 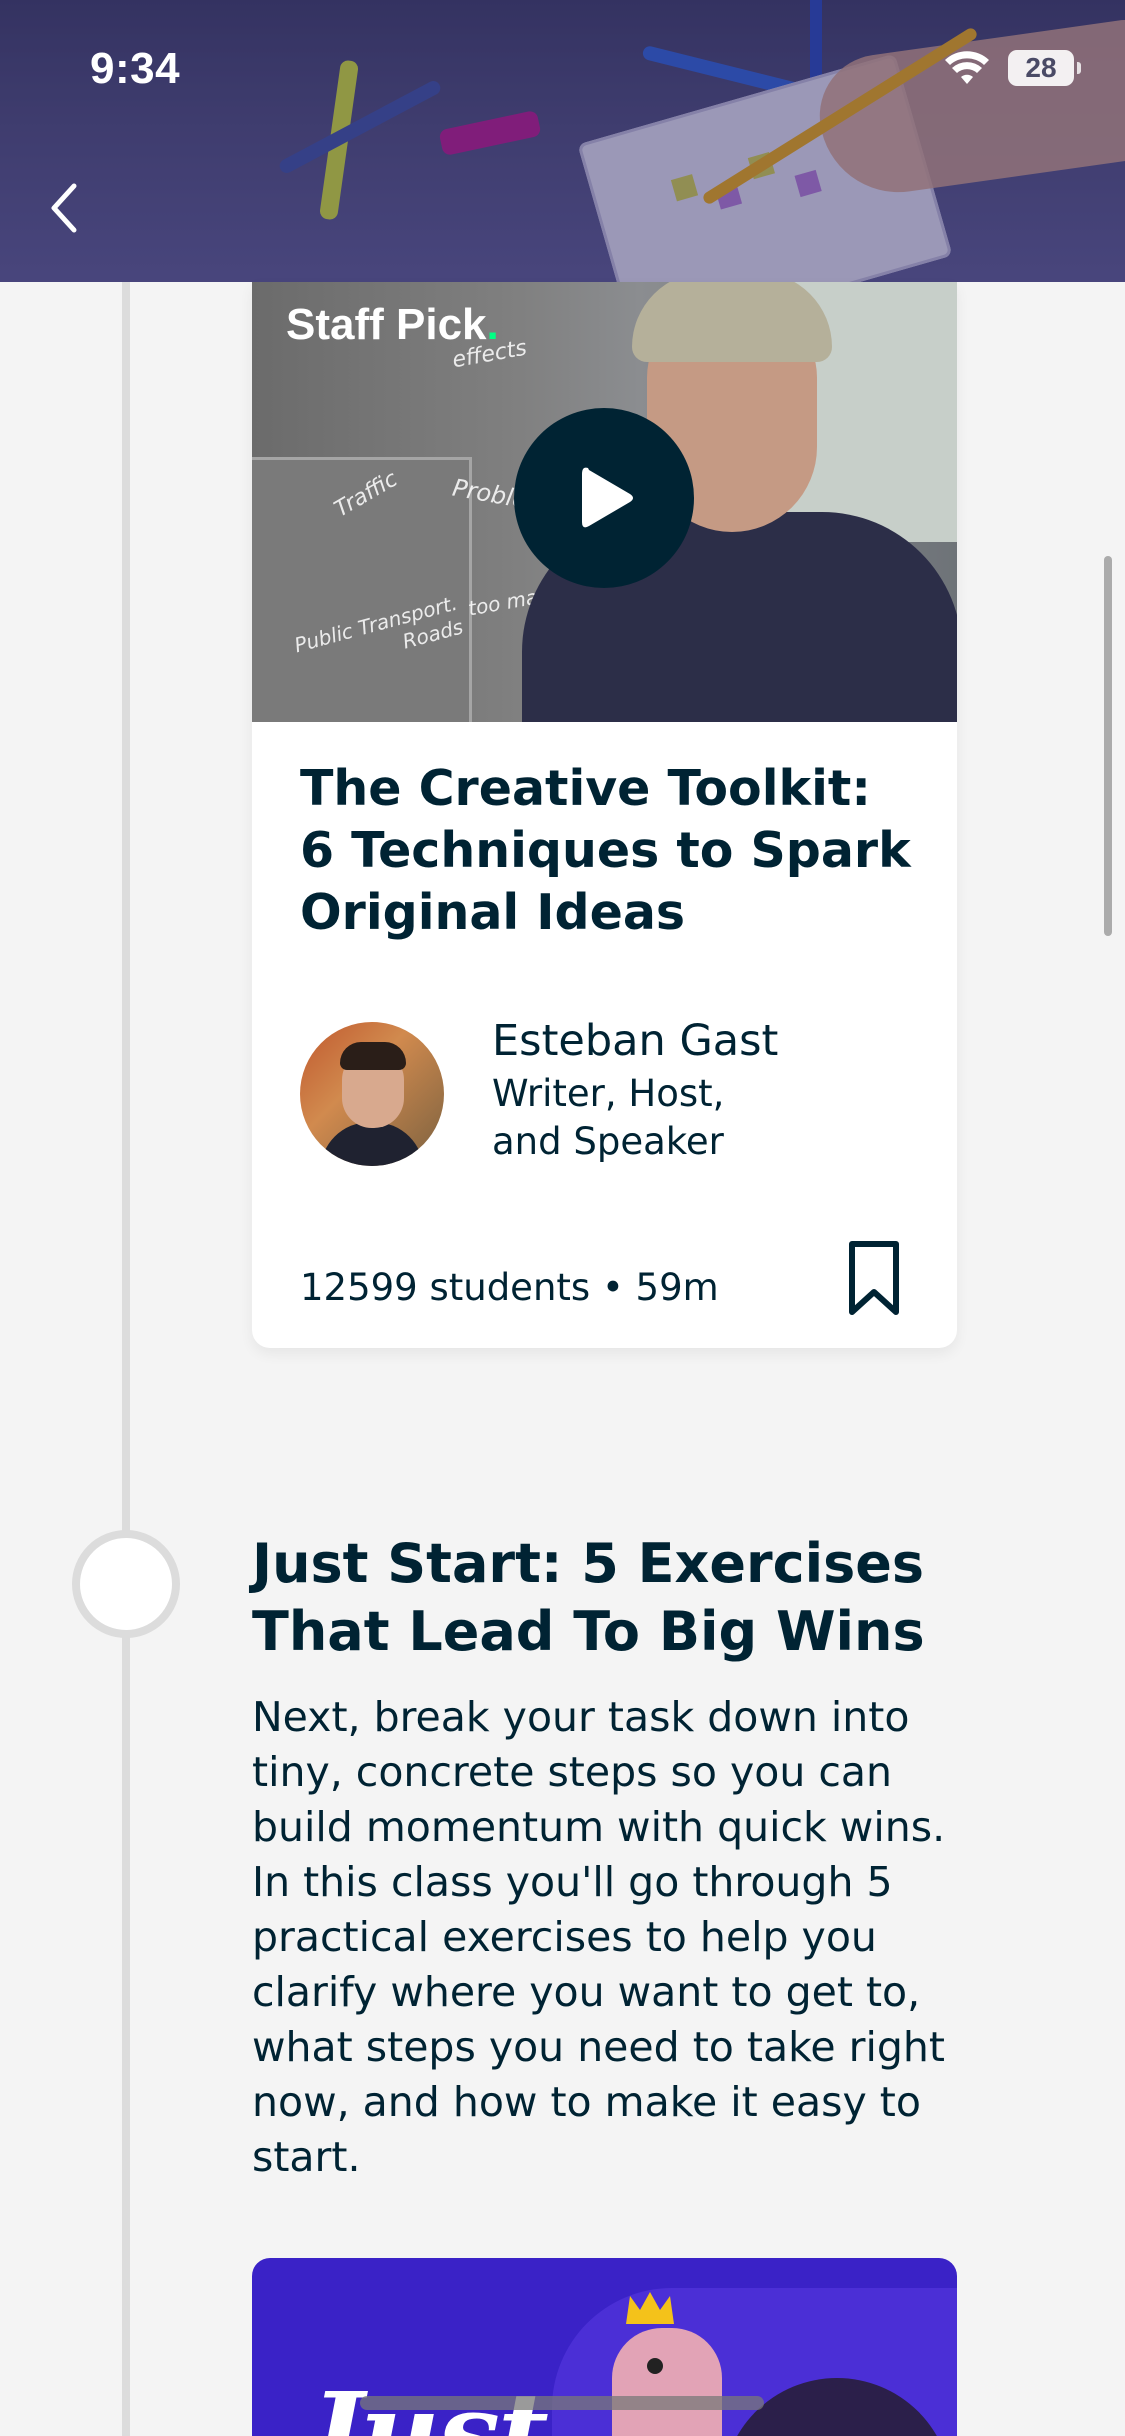 What do you see at coordinates (607, 497) in the screenshot?
I see `play-icon` at bounding box center [607, 497].